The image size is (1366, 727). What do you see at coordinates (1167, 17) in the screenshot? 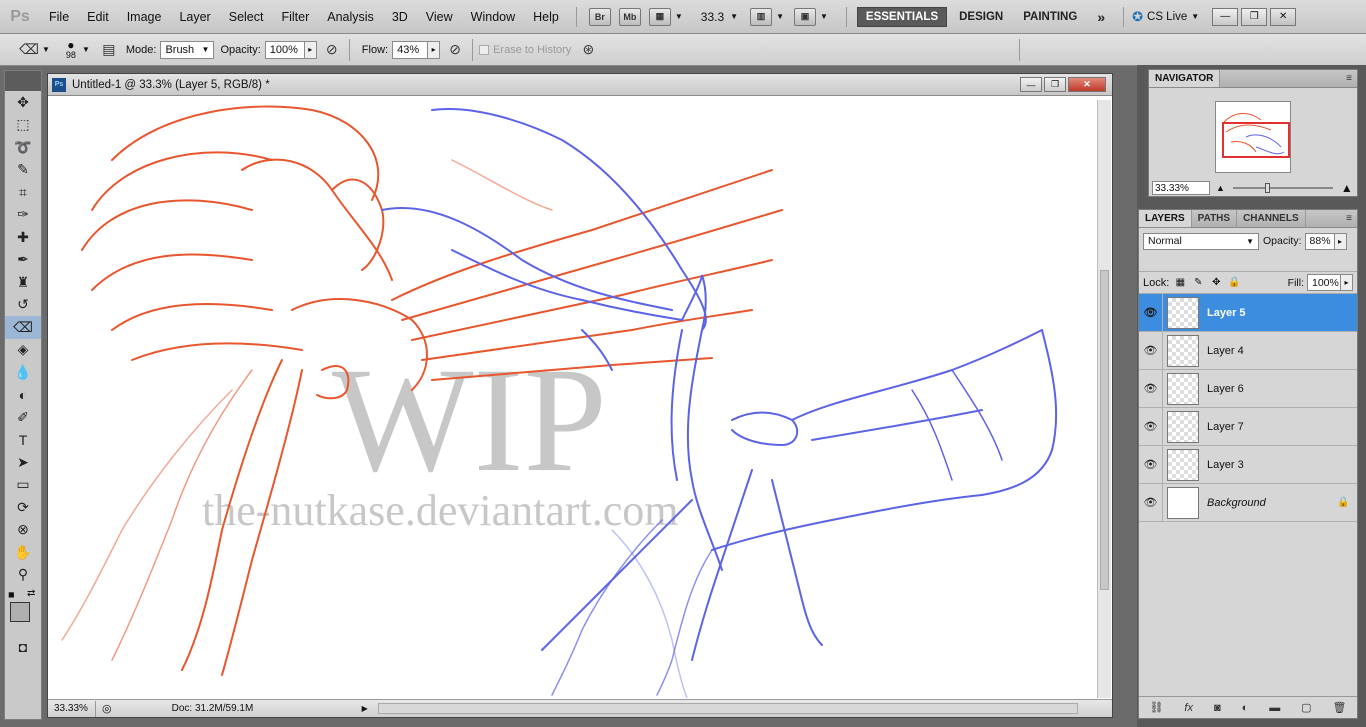
I see `cs-live-button: CS Live` at bounding box center [1167, 17].